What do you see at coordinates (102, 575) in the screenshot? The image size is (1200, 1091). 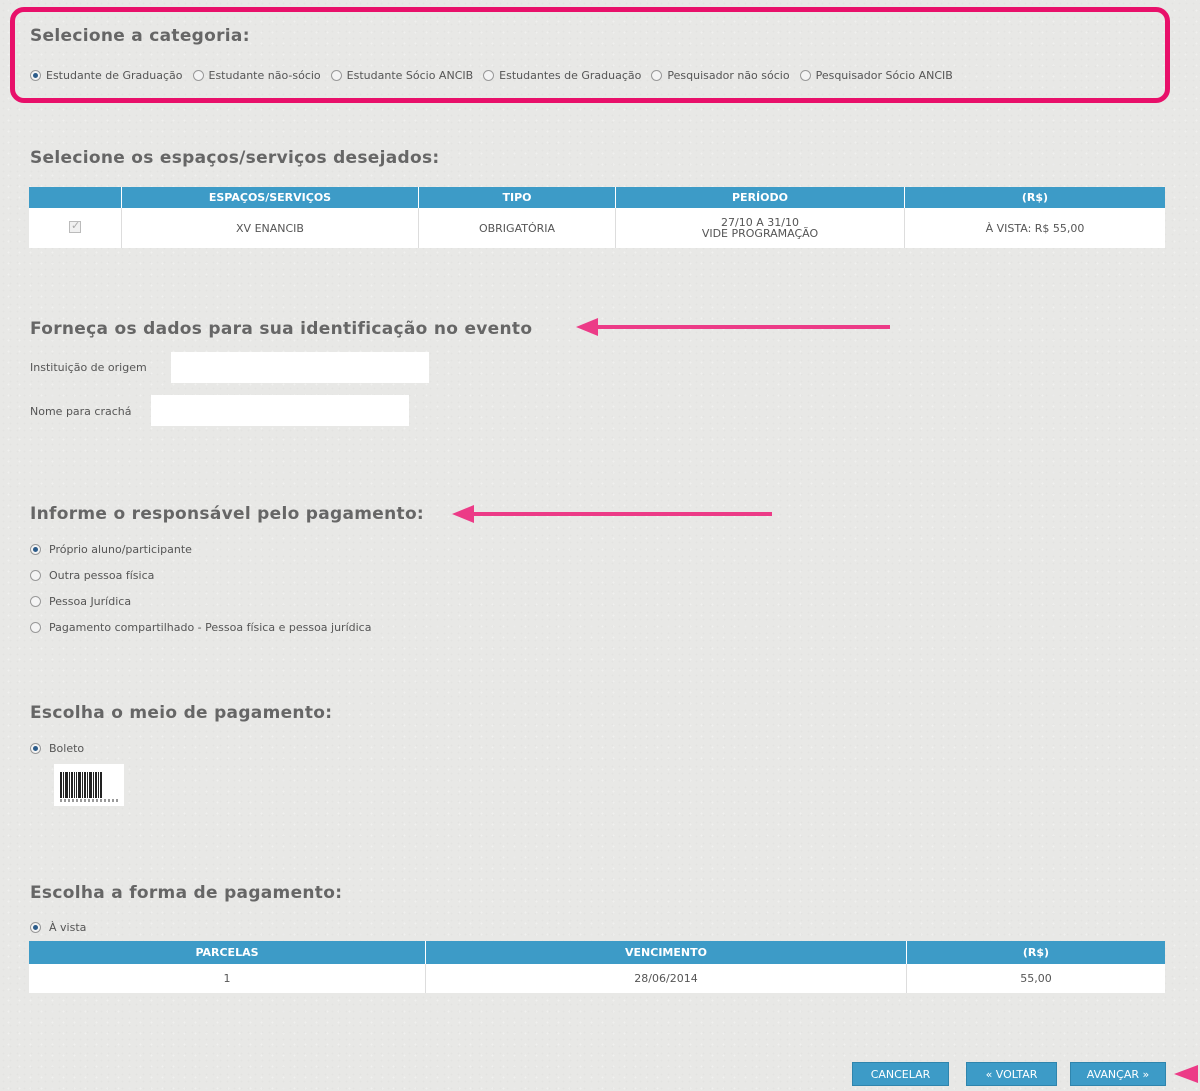 I see `payer-option-label: Outra pessoa física` at bounding box center [102, 575].